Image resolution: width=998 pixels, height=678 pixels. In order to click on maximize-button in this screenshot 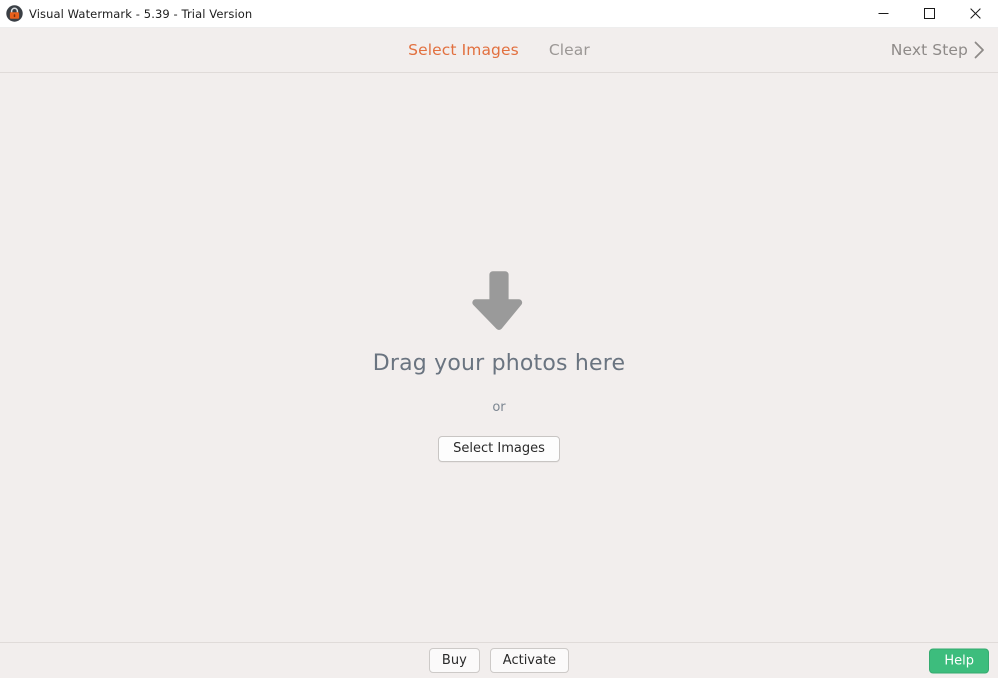, I will do `click(929, 13)`.